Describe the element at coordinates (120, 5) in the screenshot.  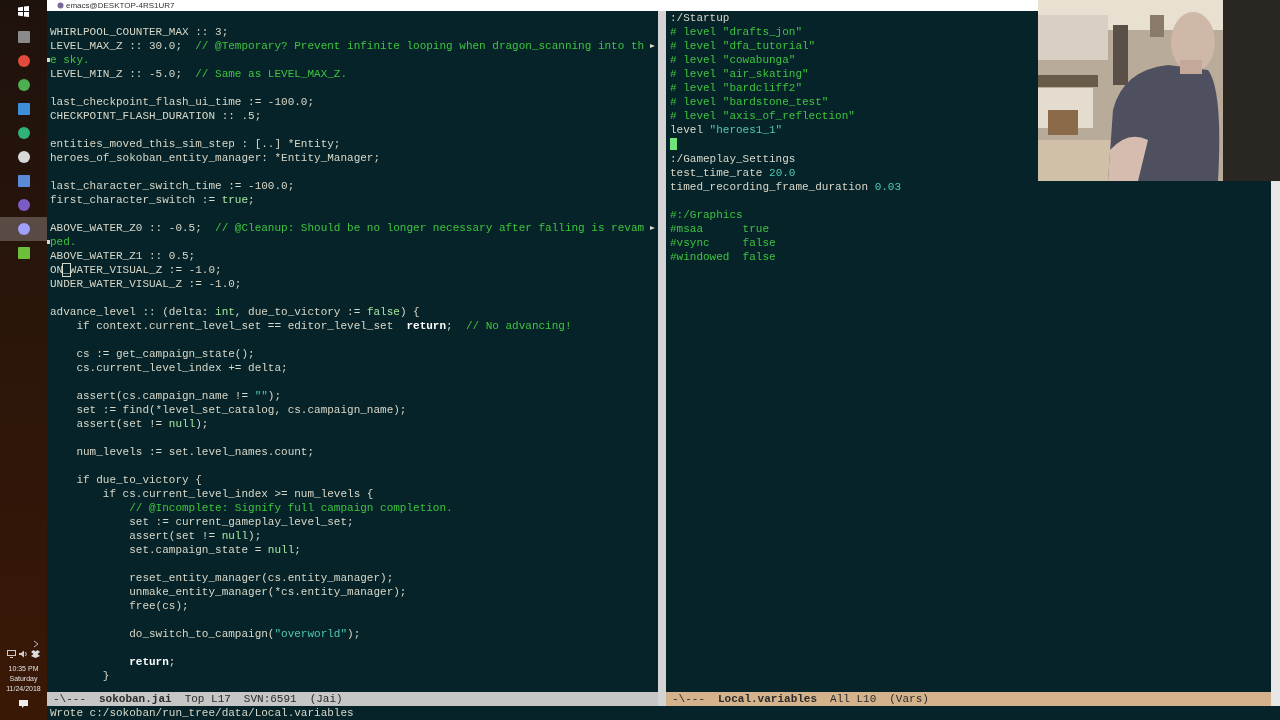
I see `window-title: emacs@DESKTOP-4RS1UR7` at that location.